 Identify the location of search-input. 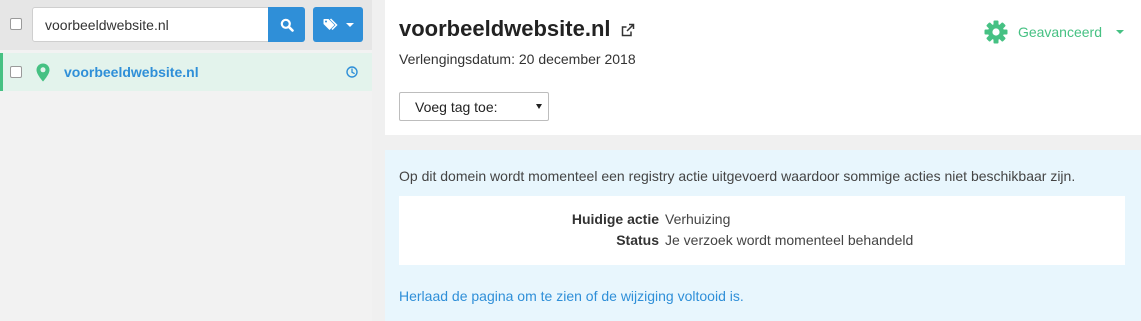
(151, 24).